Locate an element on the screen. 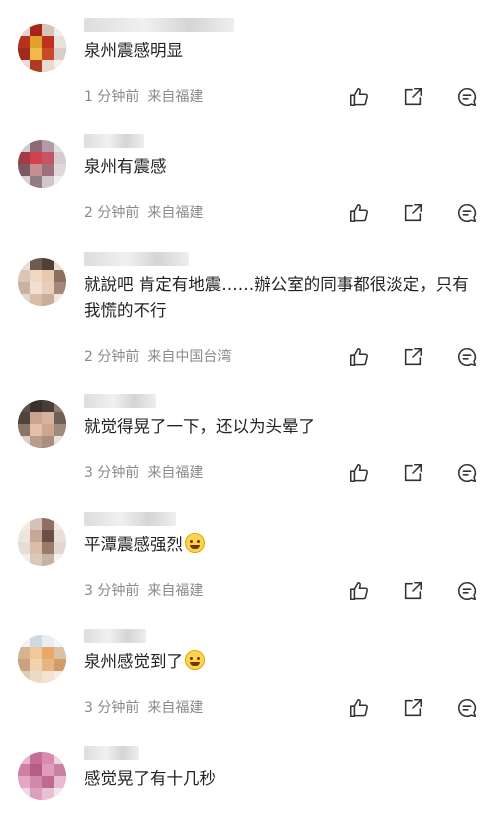  comment-text-content: 泉州感觉到了 is located at coordinates (133, 661).